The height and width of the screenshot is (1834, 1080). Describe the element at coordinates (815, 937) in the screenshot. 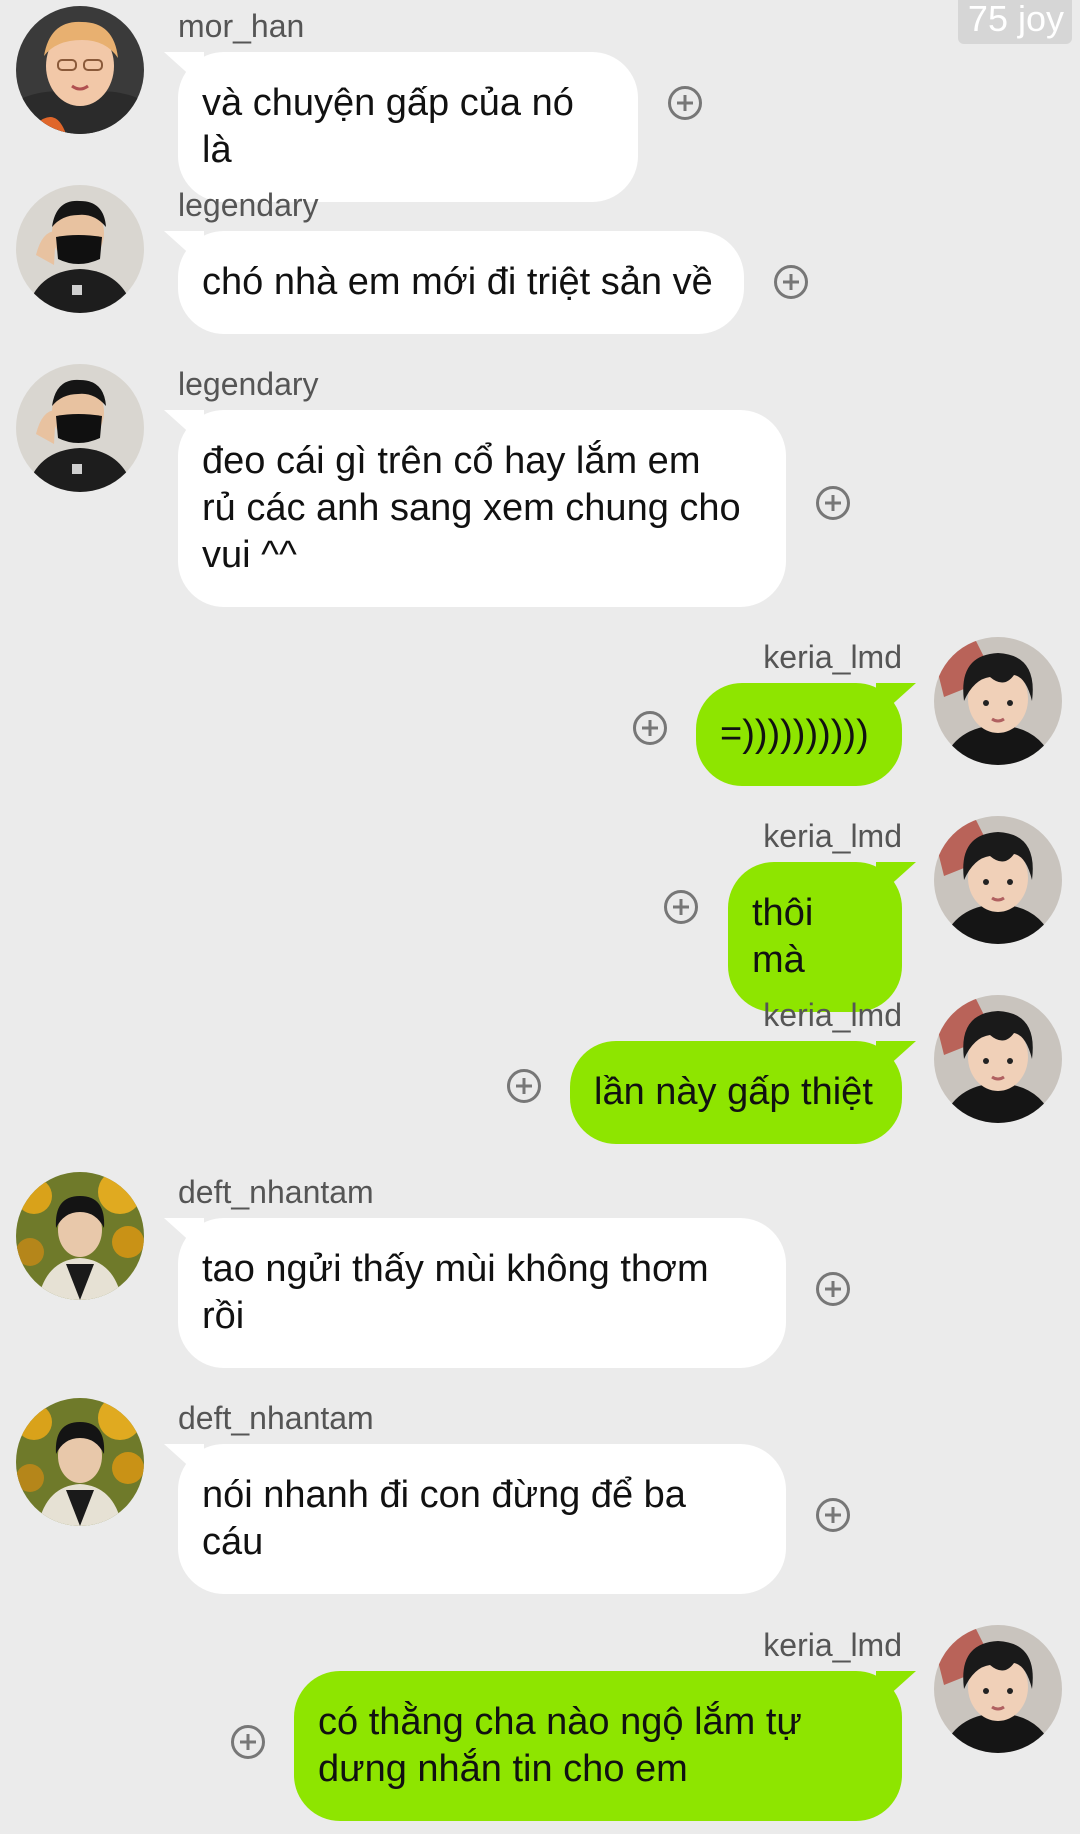

I see `message-bubble: thôi mà` at that location.